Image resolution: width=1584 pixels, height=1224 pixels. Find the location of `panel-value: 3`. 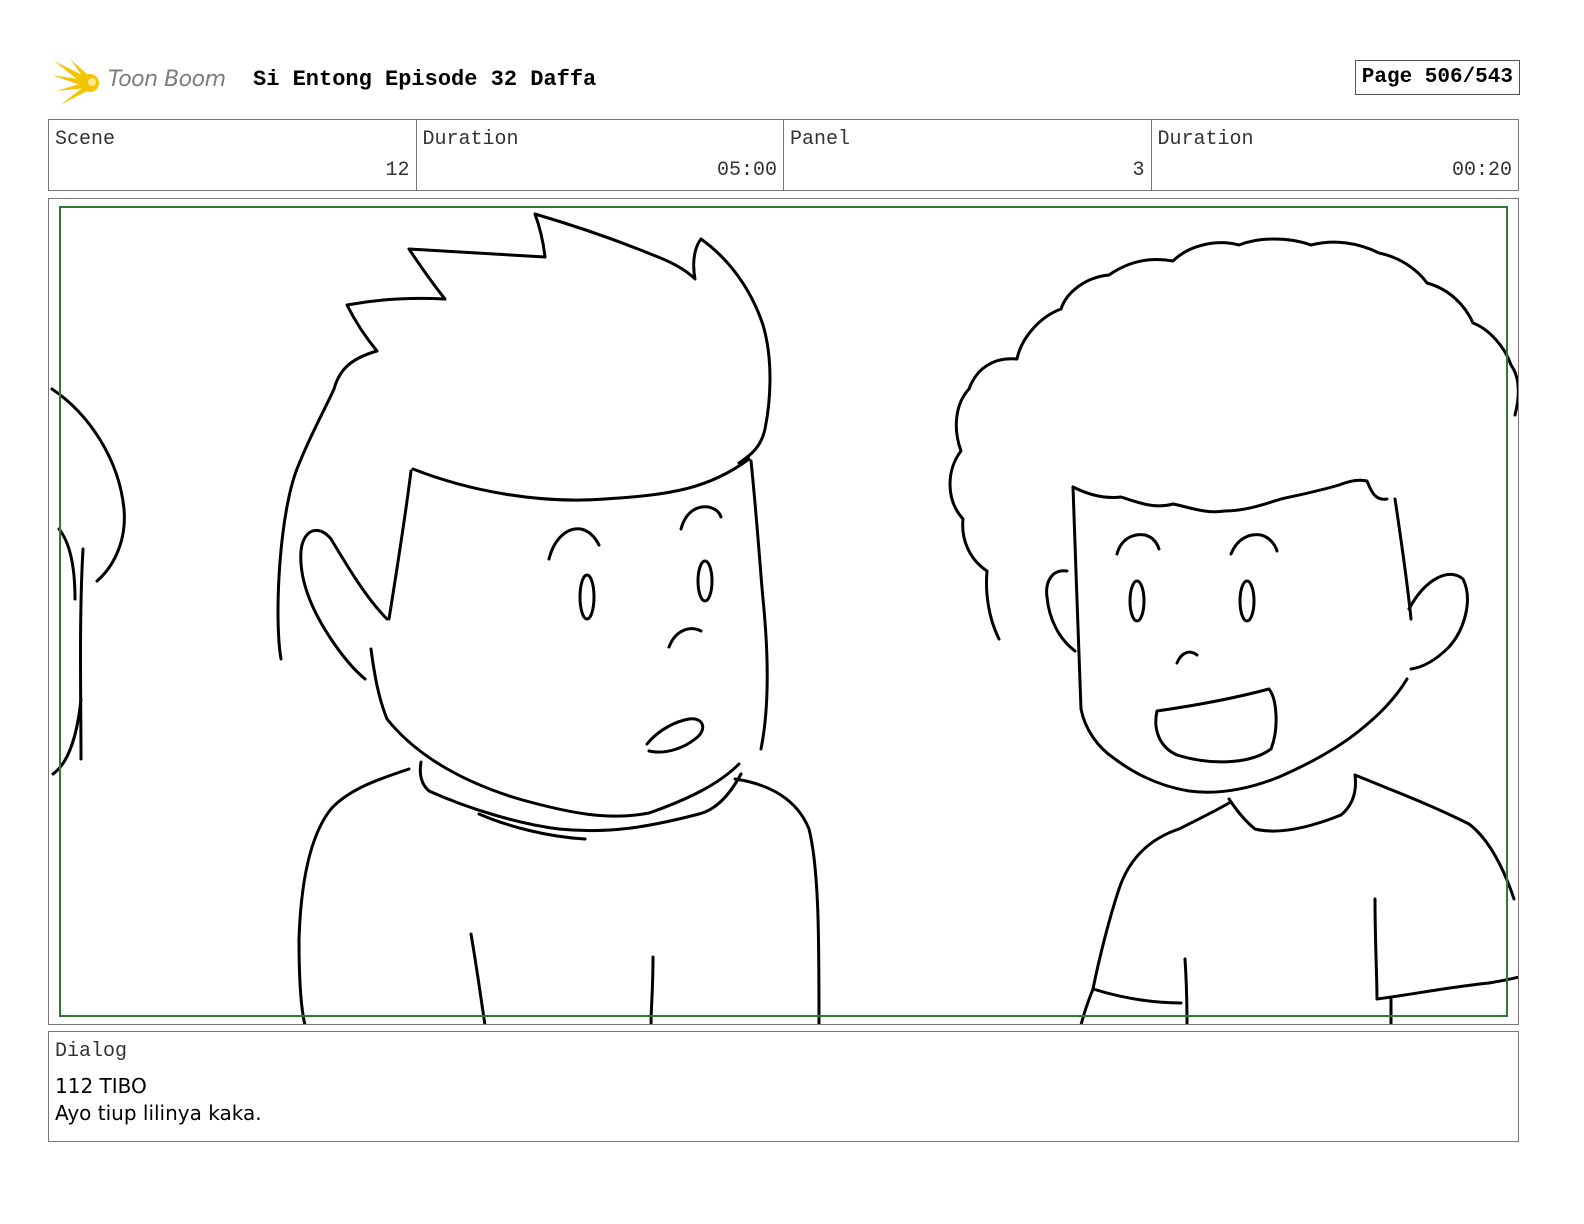

panel-value: 3 is located at coordinates (1138, 170).